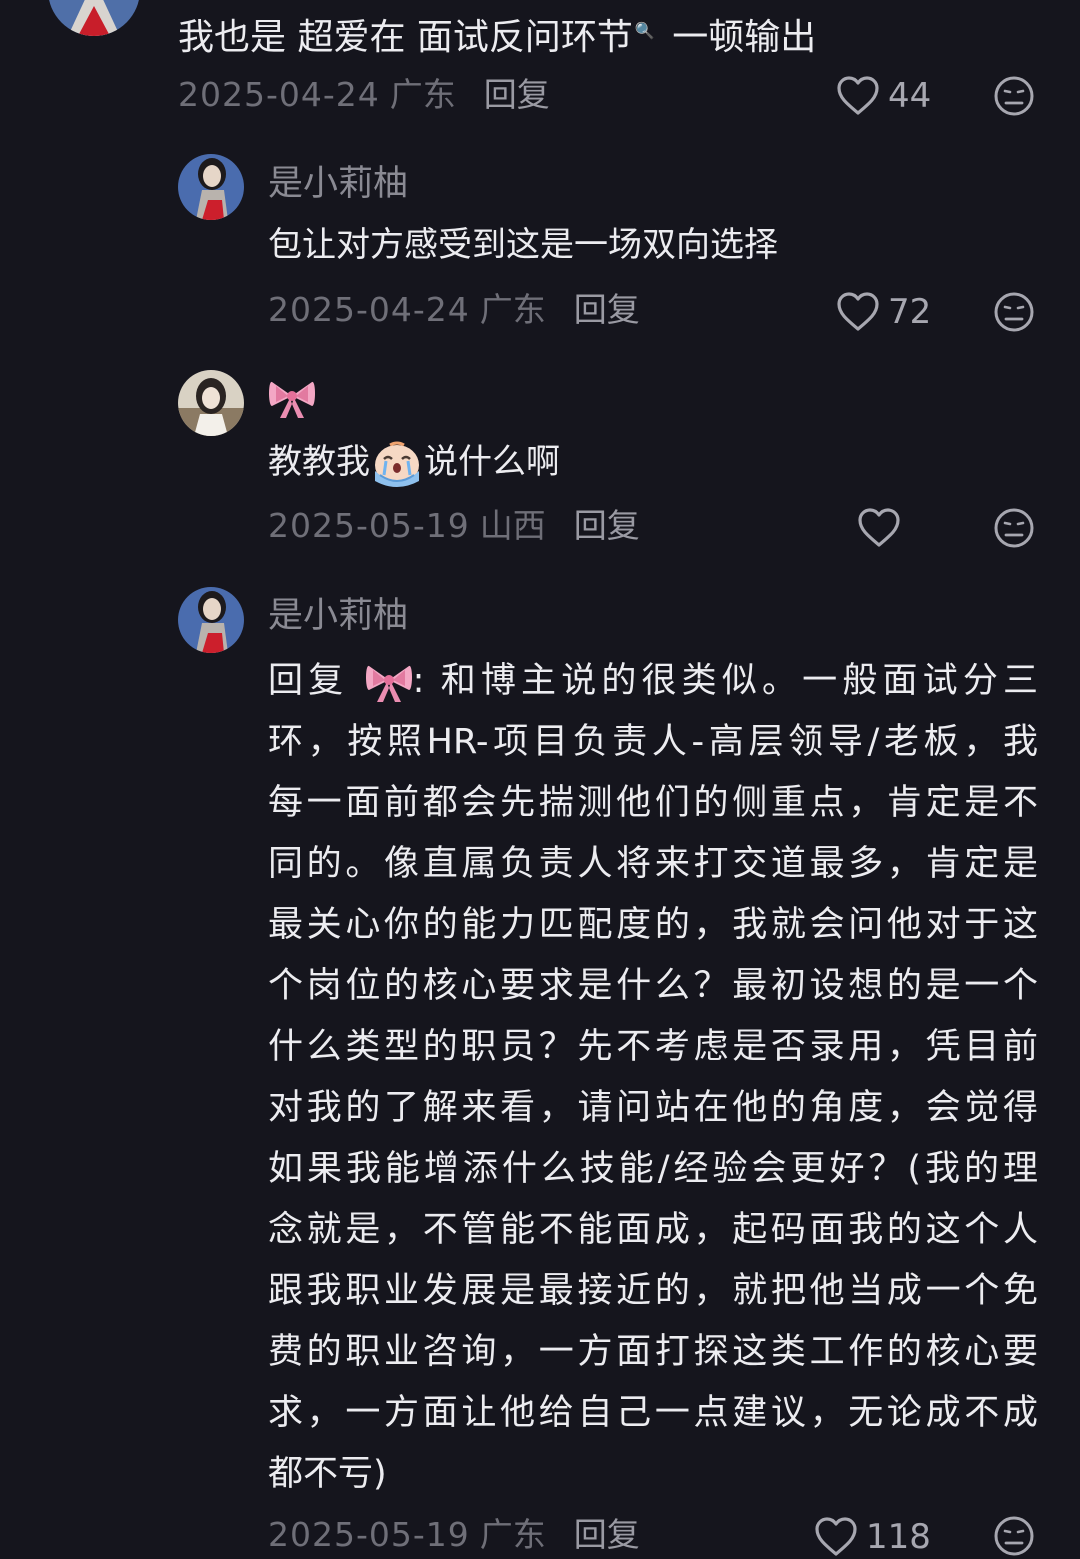  I want to click on comment-line: 跟我职业发展是最接近的，就把他当成一个免, so click(653, 1291).